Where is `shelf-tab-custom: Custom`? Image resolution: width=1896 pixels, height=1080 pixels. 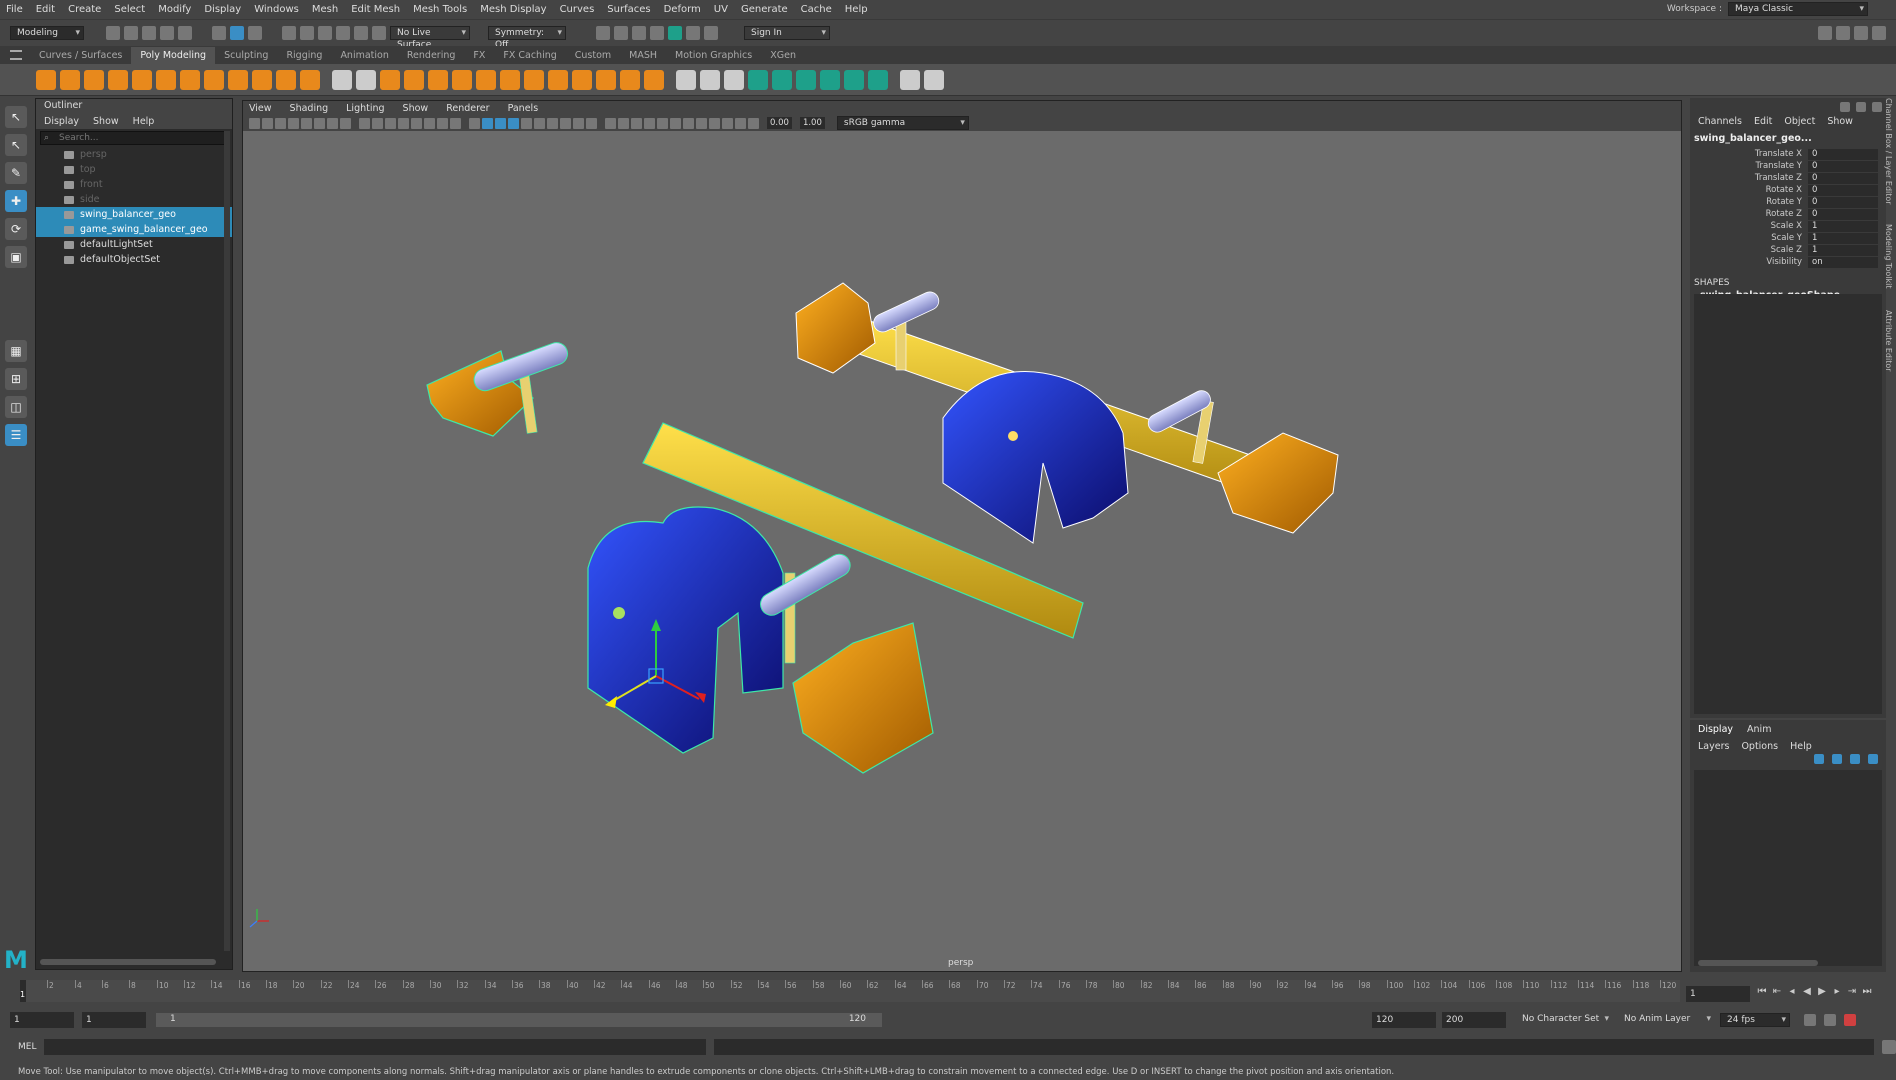
shelf-tab-custom: Custom is located at coordinates (593, 55).